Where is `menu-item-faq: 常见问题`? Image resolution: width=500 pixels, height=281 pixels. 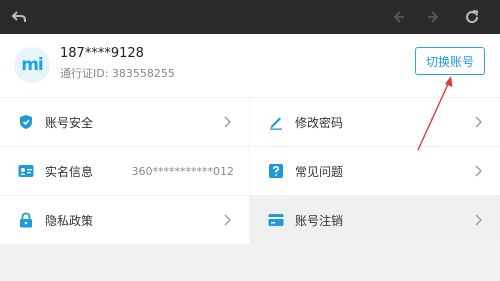 menu-item-faq: 常见问题 is located at coordinates (375, 171).